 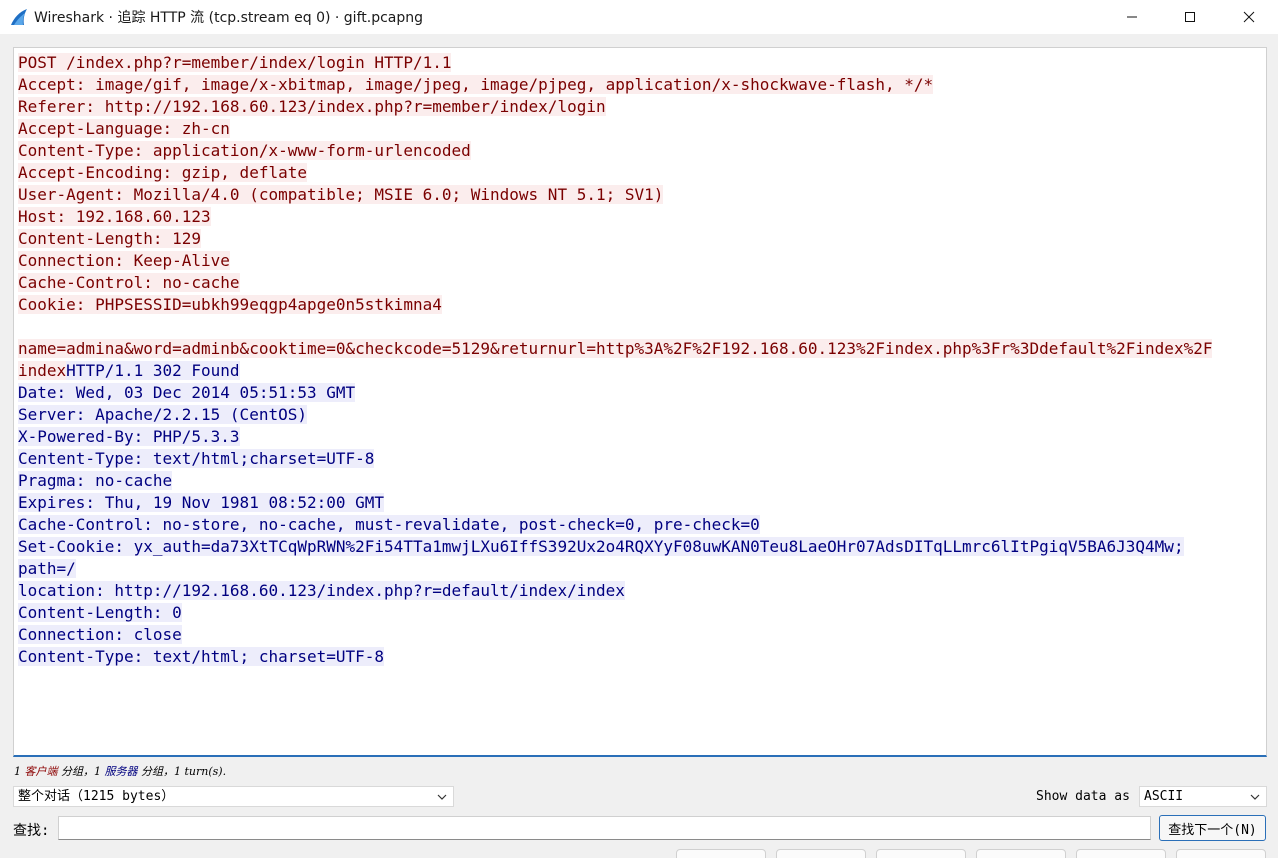 What do you see at coordinates (19, 771) in the screenshot?
I see `status-prefix: 1` at bounding box center [19, 771].